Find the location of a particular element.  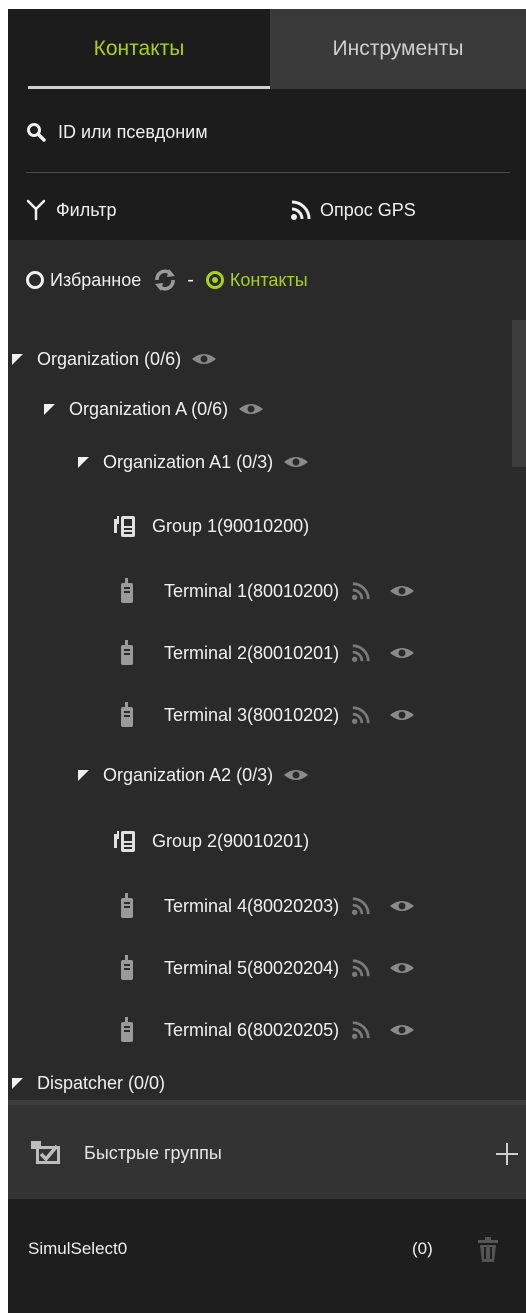

simul-select-row: SimulSelect0 (0) is located at coordinates (267, 1256).